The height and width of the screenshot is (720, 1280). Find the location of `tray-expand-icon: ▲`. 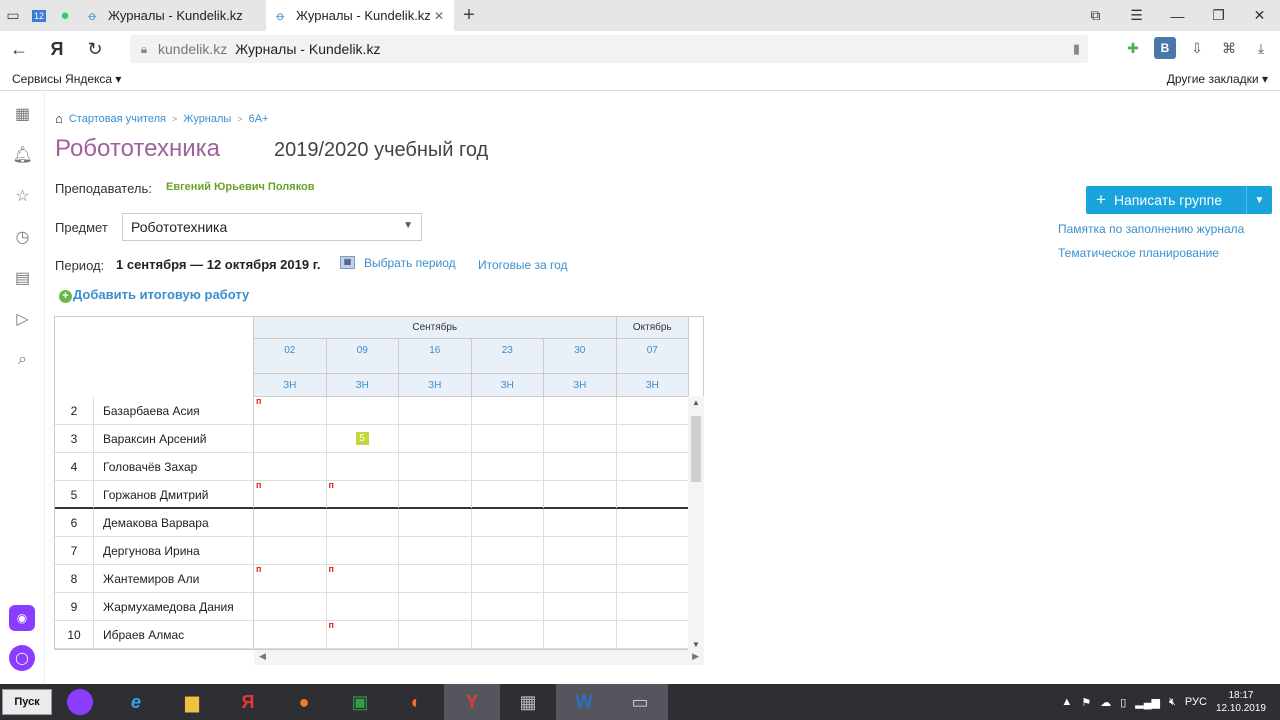

tray-expand-icon: ▲ is located at coordinates (1066, 702).